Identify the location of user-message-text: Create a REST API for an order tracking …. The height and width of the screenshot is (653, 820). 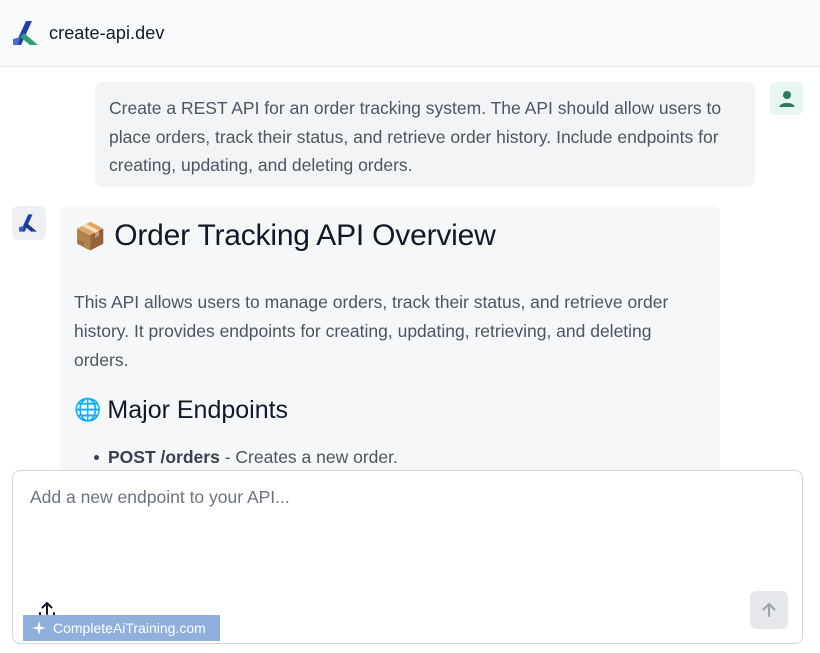
(415, 136).